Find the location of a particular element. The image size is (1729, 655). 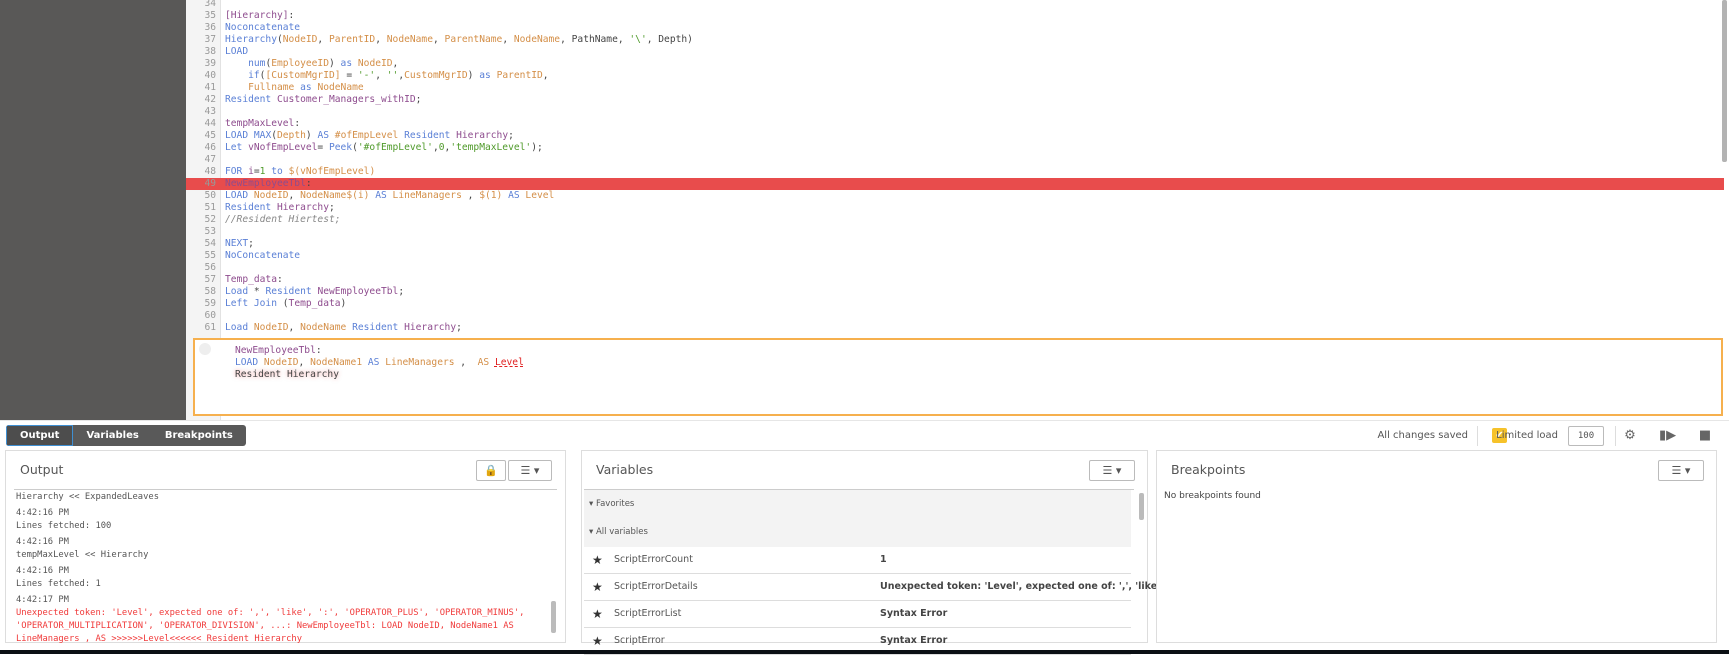

code-token: * is located at coordinates (257, 291).